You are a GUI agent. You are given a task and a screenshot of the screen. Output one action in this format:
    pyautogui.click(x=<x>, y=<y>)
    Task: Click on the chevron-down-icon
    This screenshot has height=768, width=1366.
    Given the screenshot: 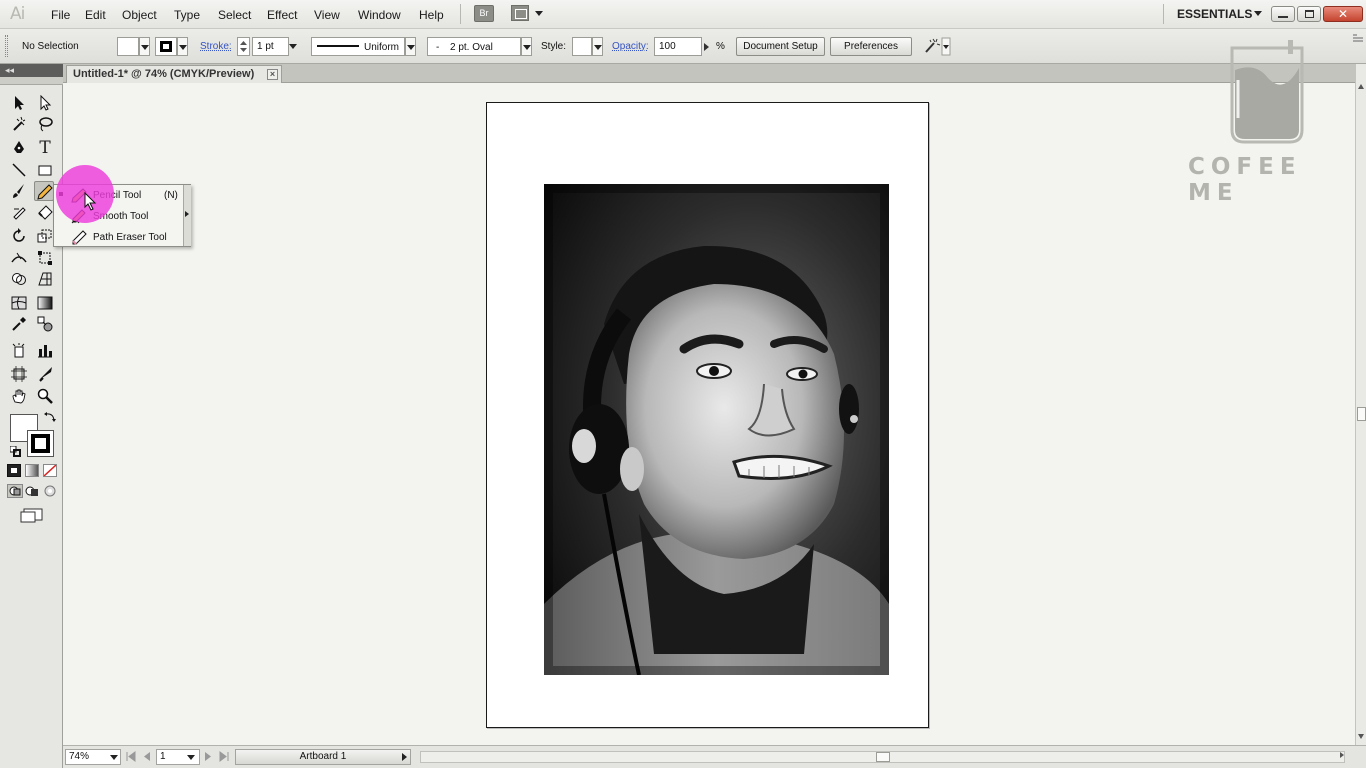 What is the action you would take?
    pyautogui.click(x=1258, y=13)
    